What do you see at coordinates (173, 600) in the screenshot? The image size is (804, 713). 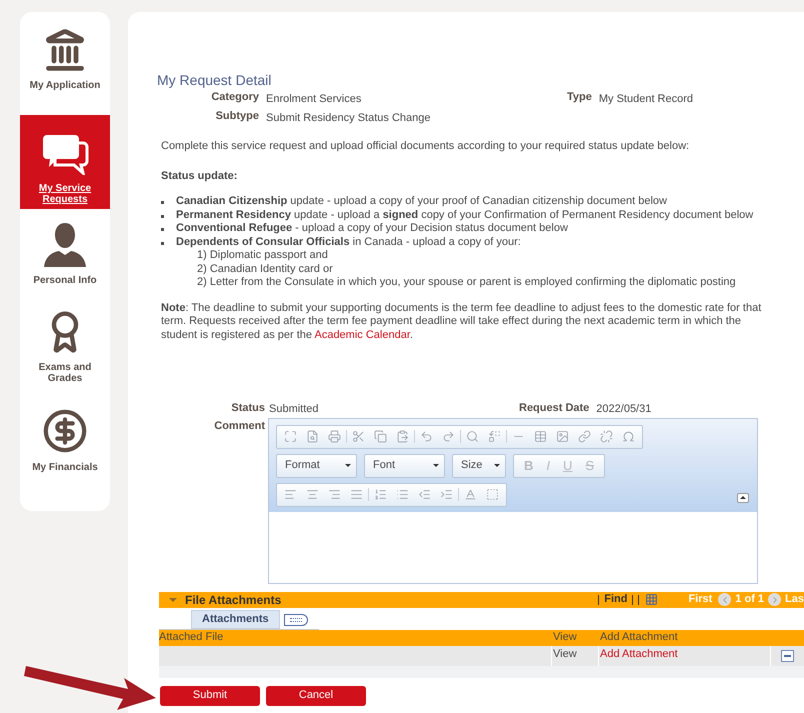 I see `collapse-caret-icon` at bounding box center [173, 600].